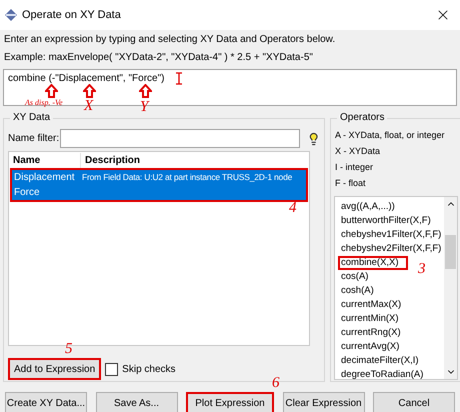  I want to click on legend-text: I - integer, so click(354, 167).